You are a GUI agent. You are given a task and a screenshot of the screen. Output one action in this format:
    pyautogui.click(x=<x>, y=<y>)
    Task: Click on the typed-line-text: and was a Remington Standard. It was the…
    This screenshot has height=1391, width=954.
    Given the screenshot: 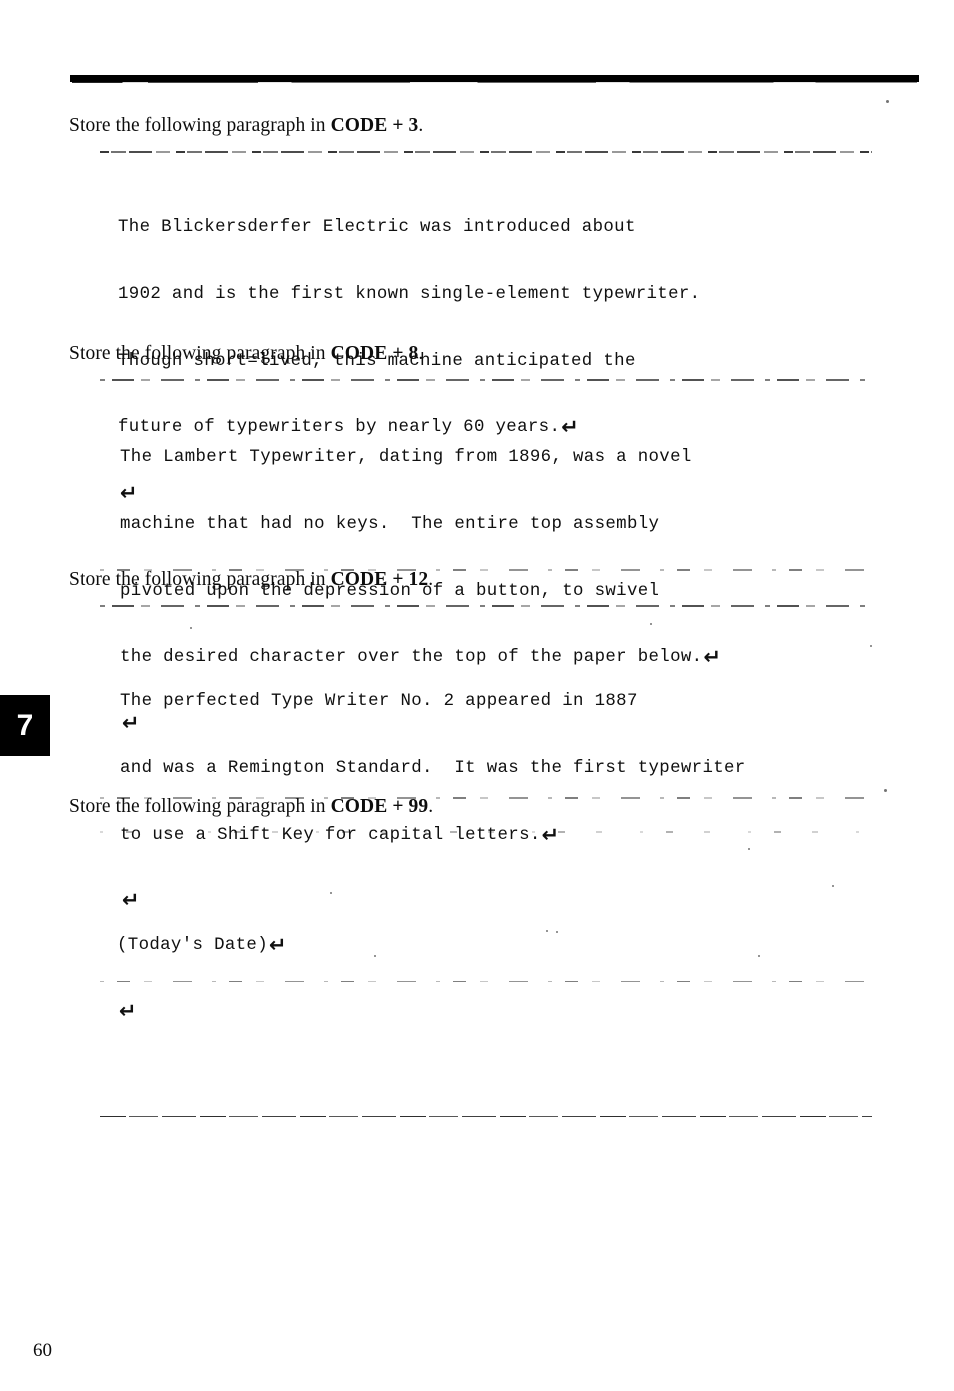 What is the action you would take?
    pyautogui.click(x=433, y=769)
    